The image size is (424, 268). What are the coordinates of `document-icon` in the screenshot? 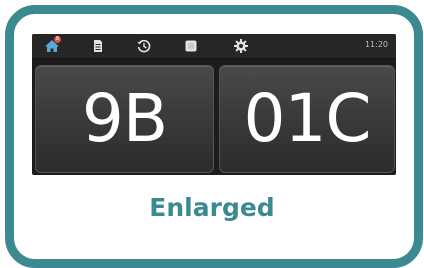 It's located at (98, 46).